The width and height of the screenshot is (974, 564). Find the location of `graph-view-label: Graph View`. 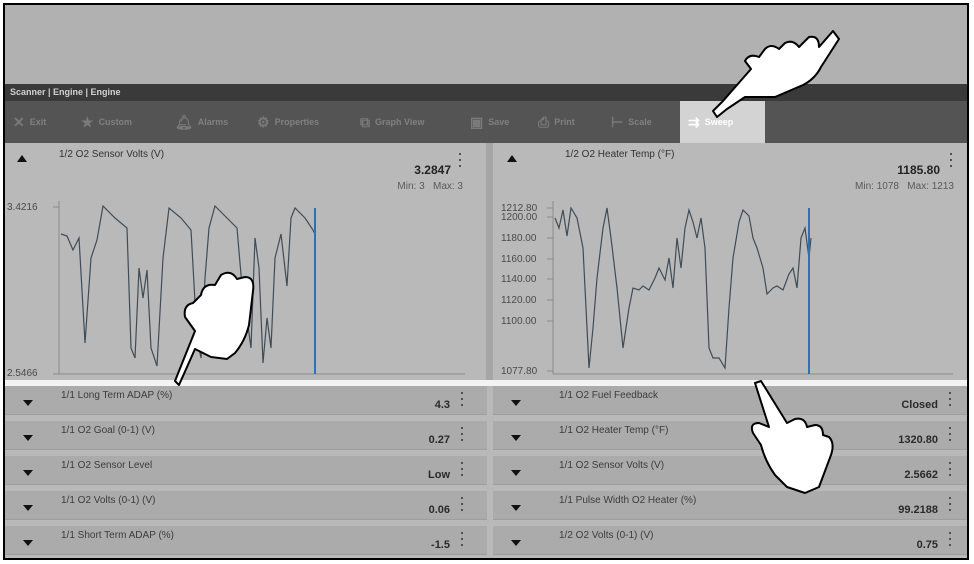

graph-view-label: Graph View is located at coordinates (400, 122).